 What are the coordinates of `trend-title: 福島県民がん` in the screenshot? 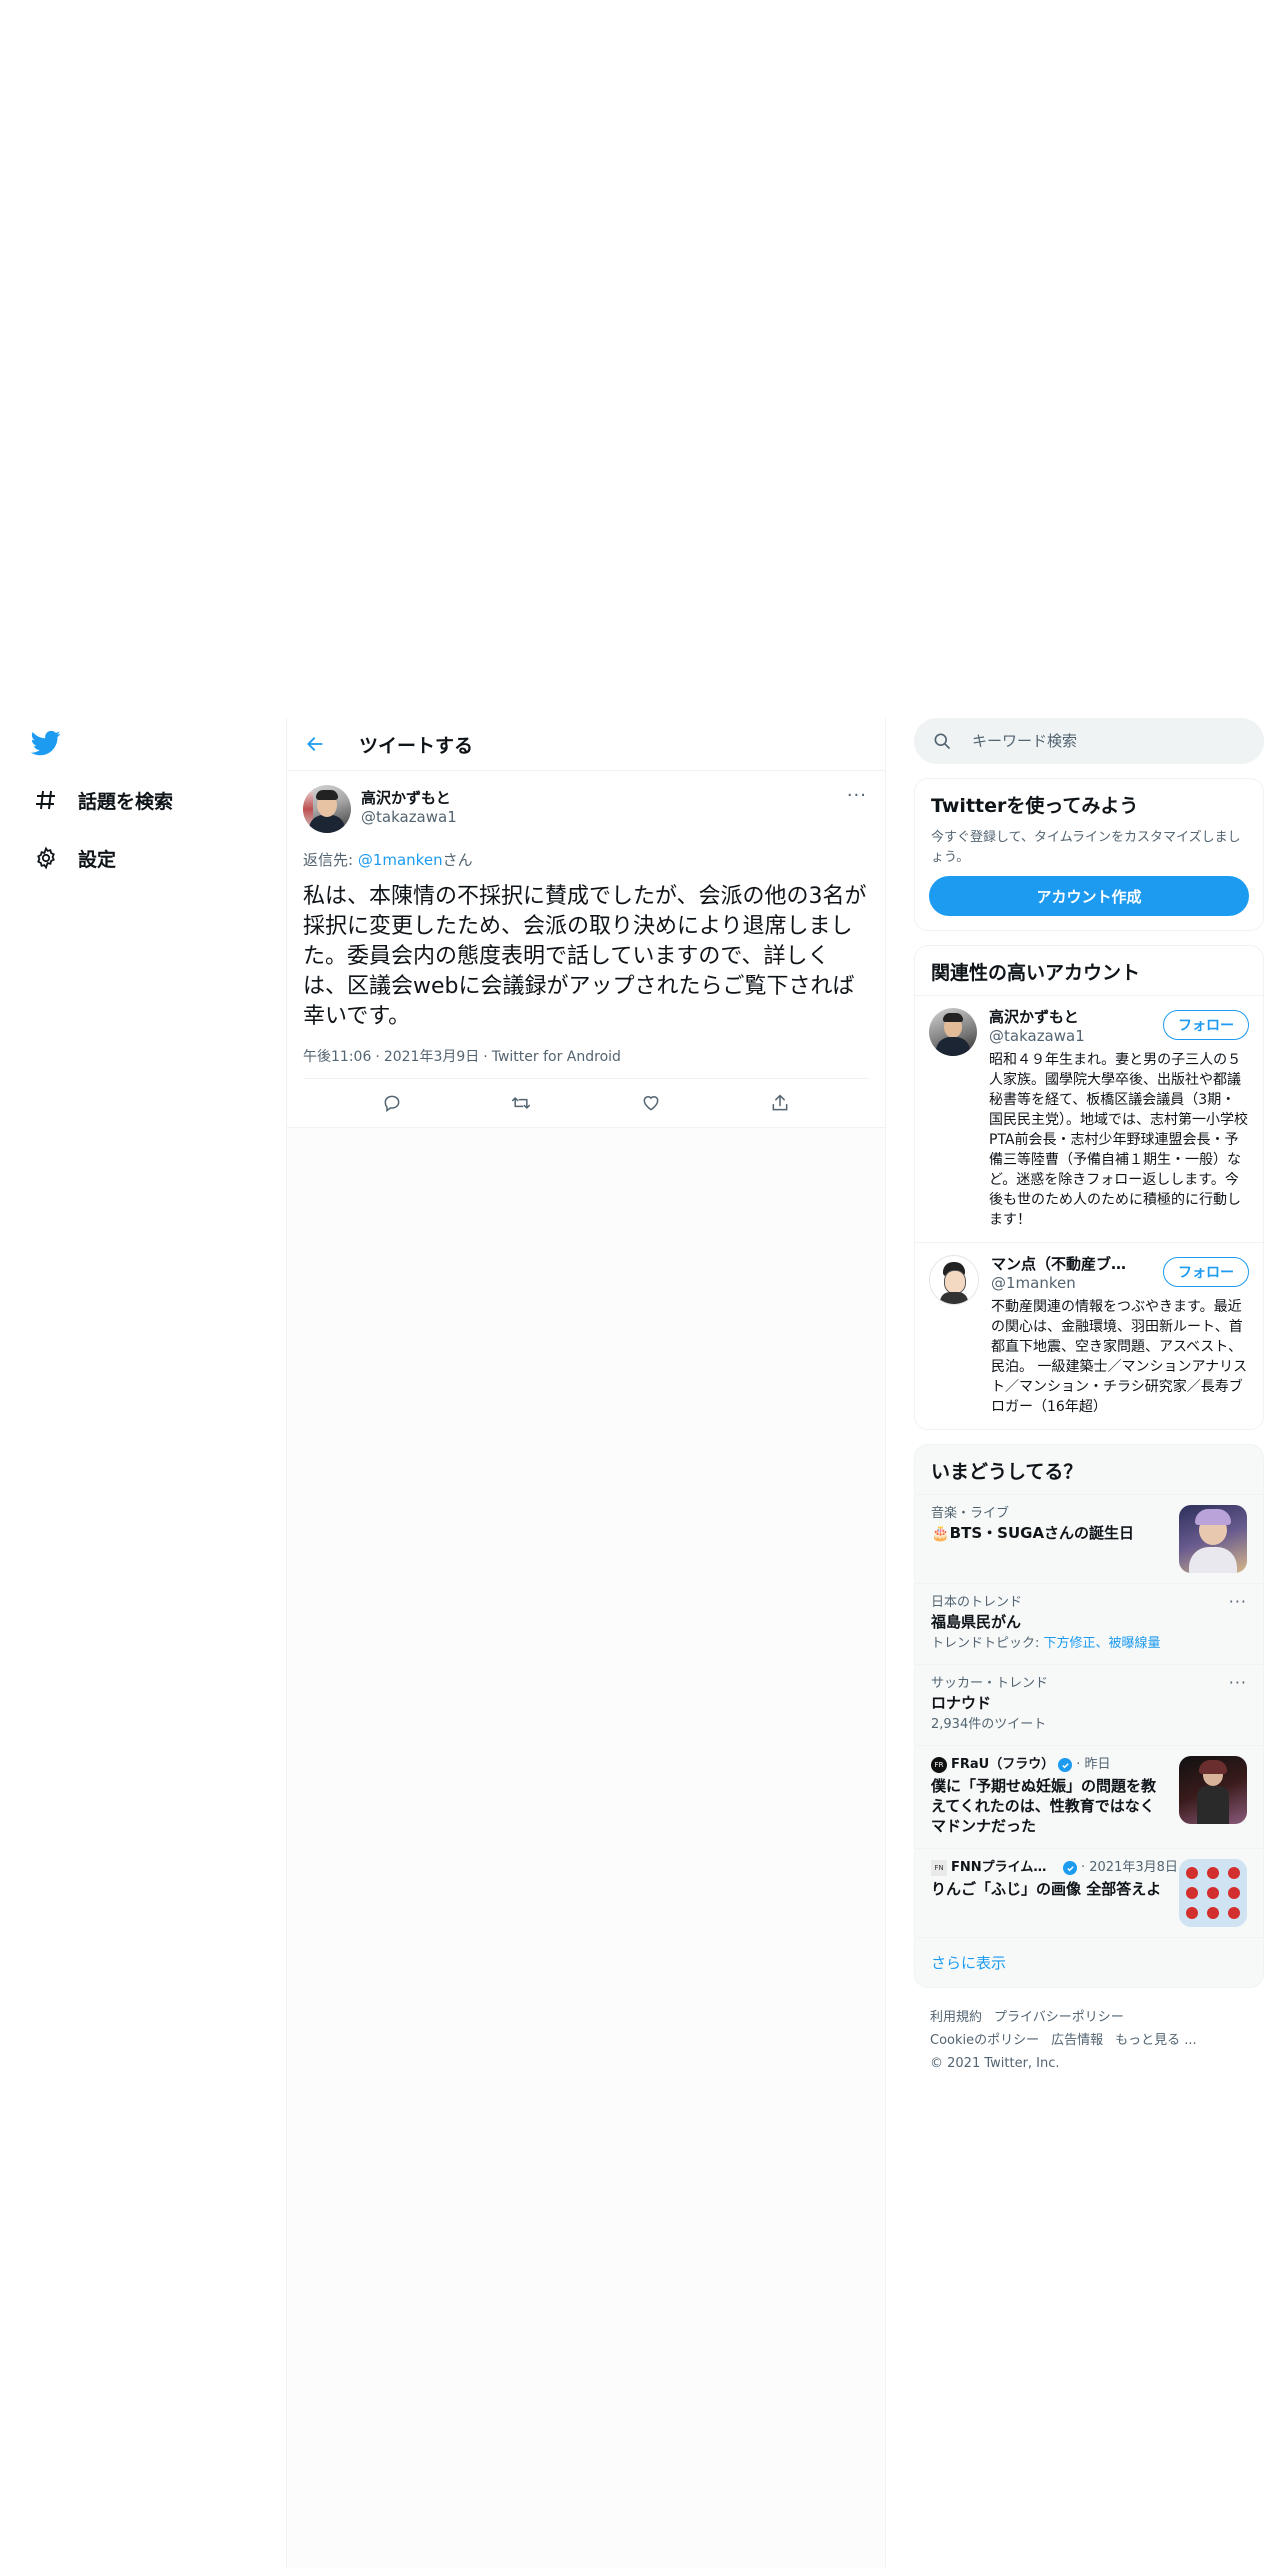 It's located at (976, 1622).